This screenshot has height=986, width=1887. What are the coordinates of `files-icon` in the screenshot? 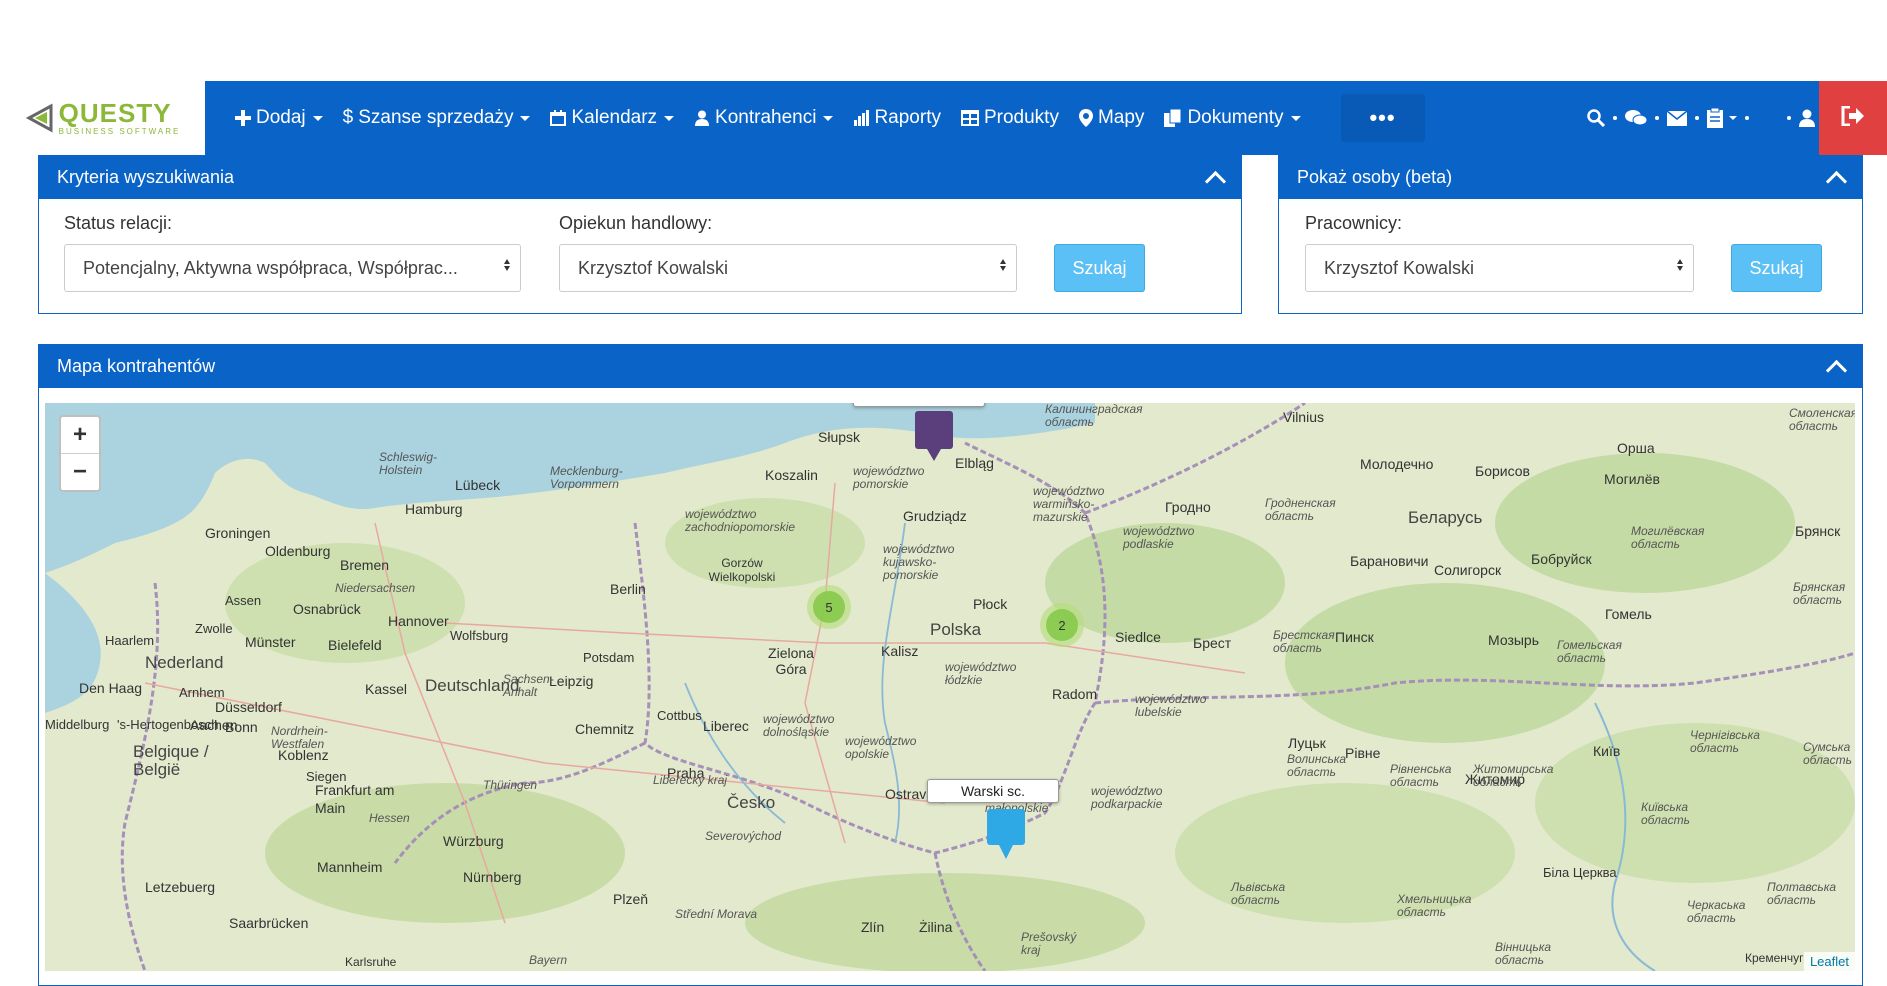 It's located at (1173, 118).